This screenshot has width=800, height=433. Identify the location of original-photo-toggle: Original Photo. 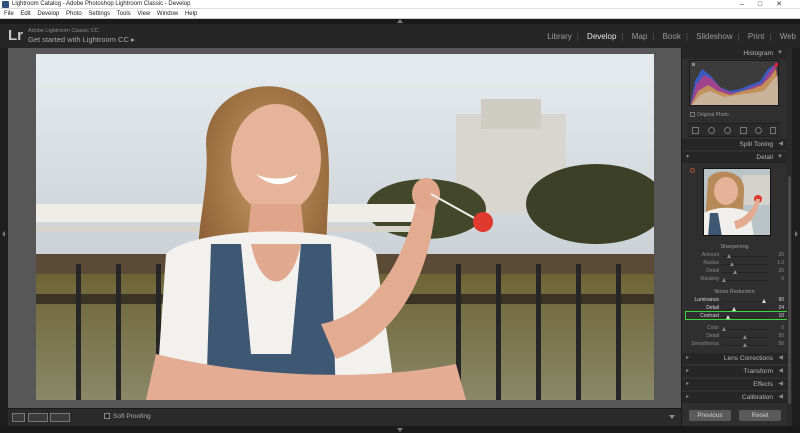
(709, 115).